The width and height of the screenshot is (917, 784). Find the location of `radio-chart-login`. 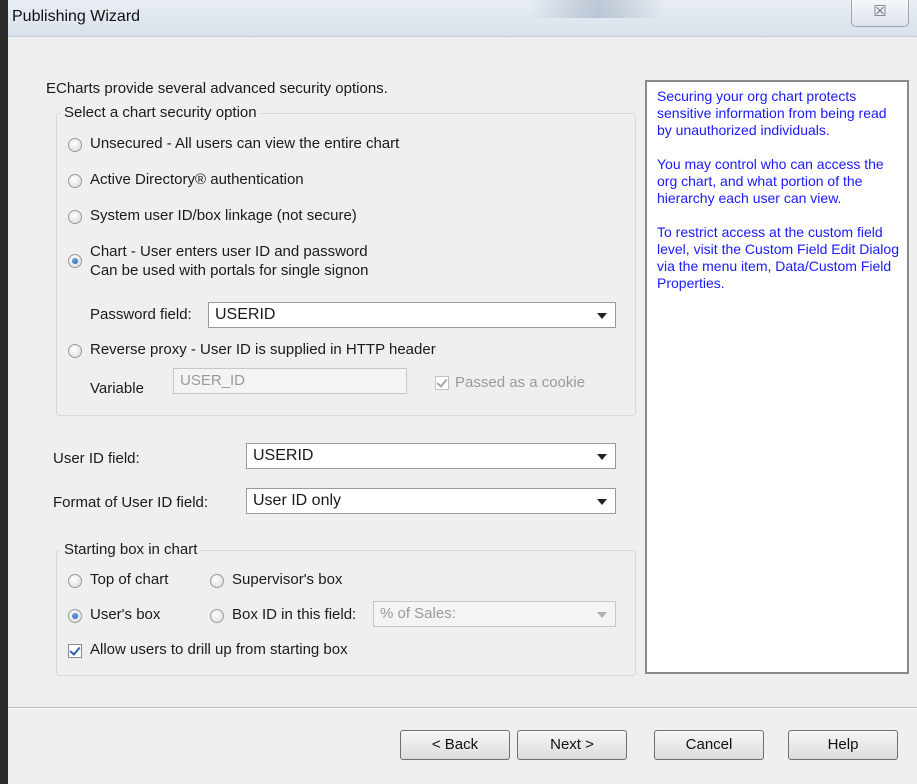

radio-chart-login is located at coordinates (75, 261).